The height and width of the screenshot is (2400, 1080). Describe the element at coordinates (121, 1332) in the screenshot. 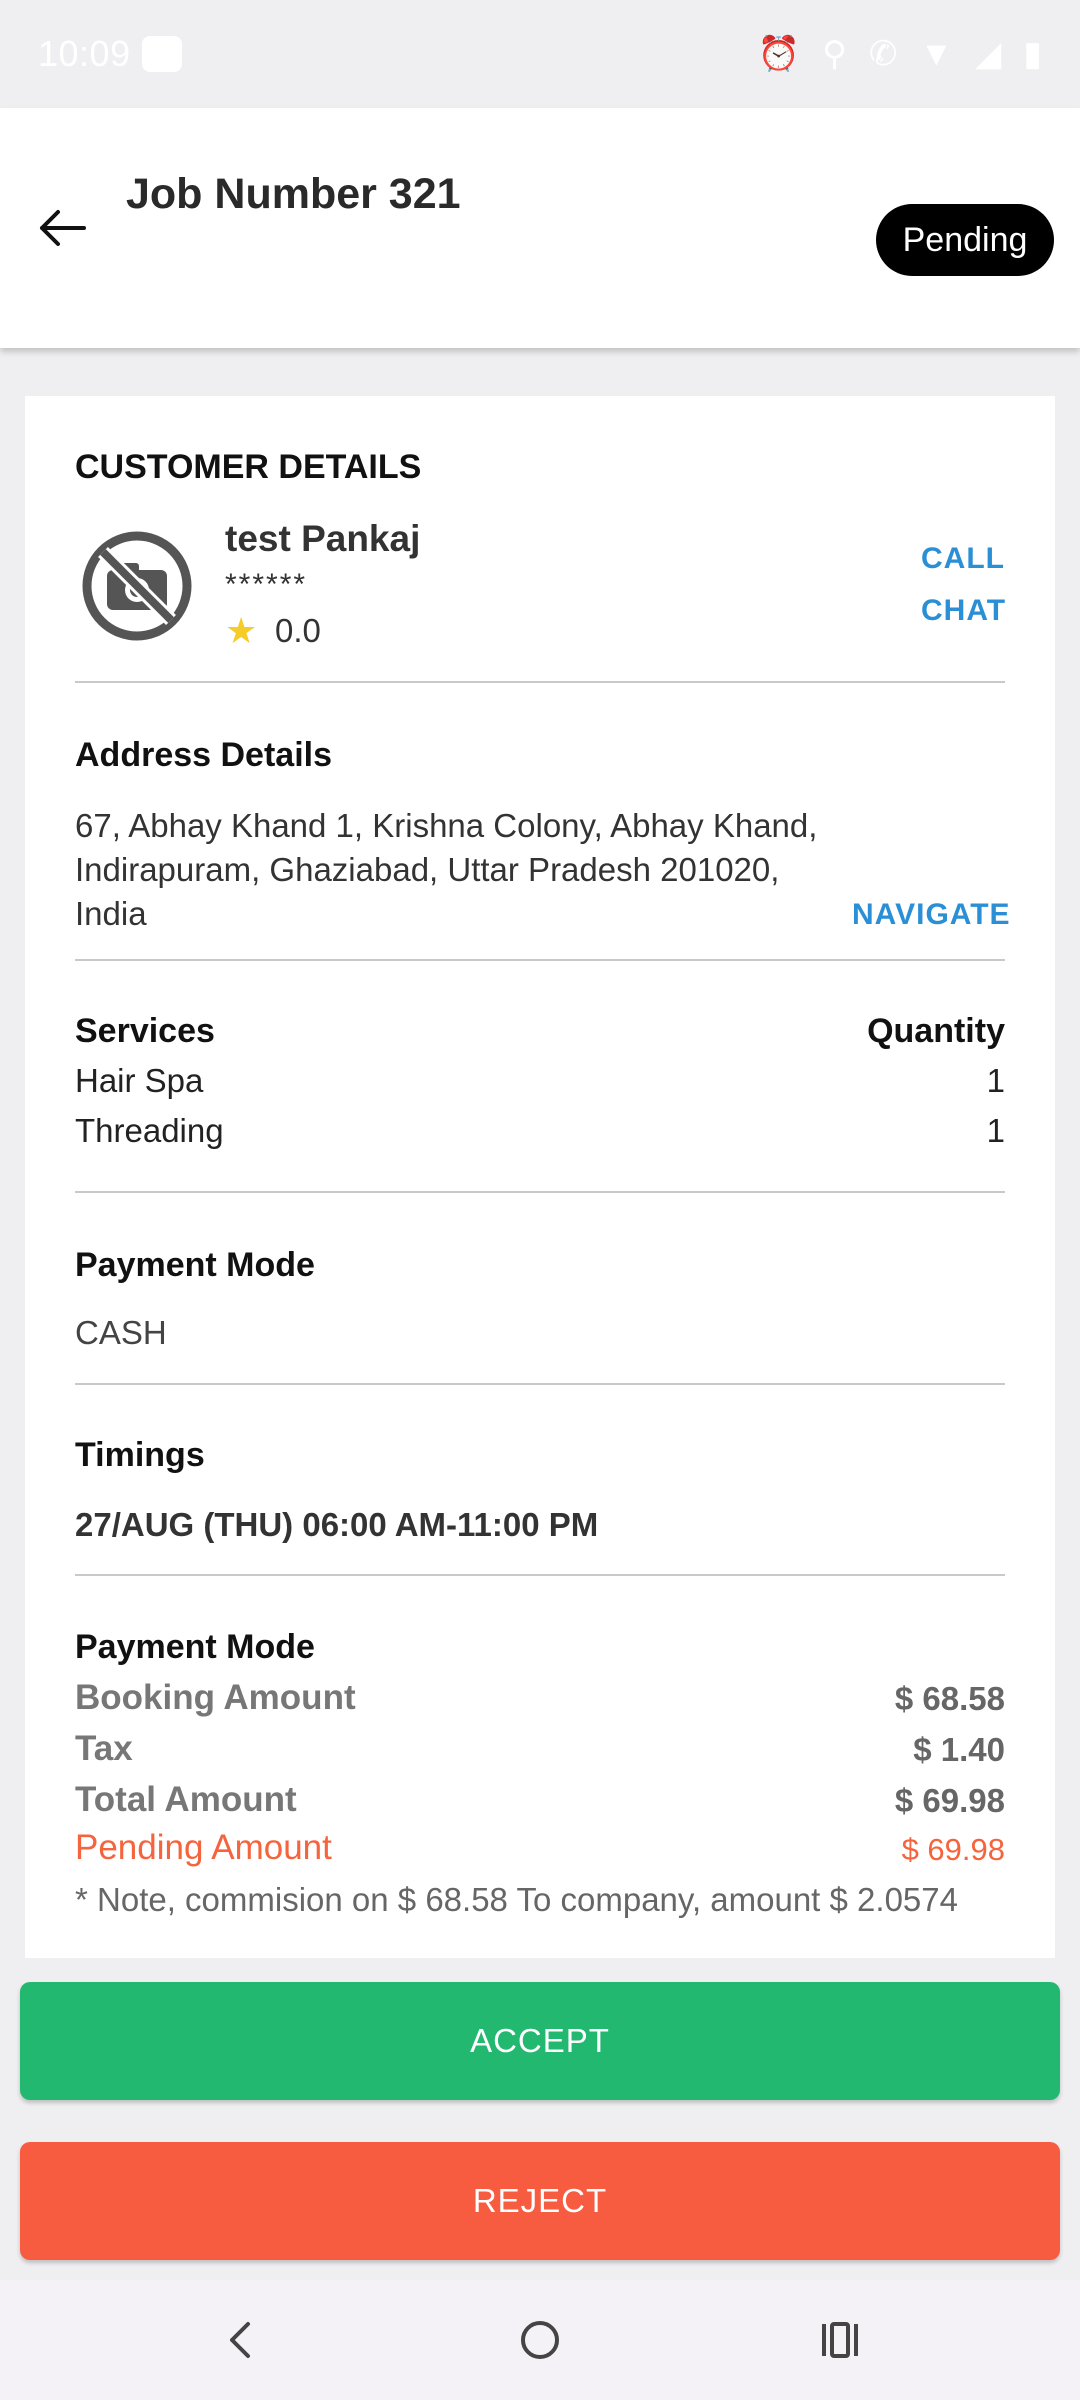

I see `payment-mode-value: CASH` at that location.